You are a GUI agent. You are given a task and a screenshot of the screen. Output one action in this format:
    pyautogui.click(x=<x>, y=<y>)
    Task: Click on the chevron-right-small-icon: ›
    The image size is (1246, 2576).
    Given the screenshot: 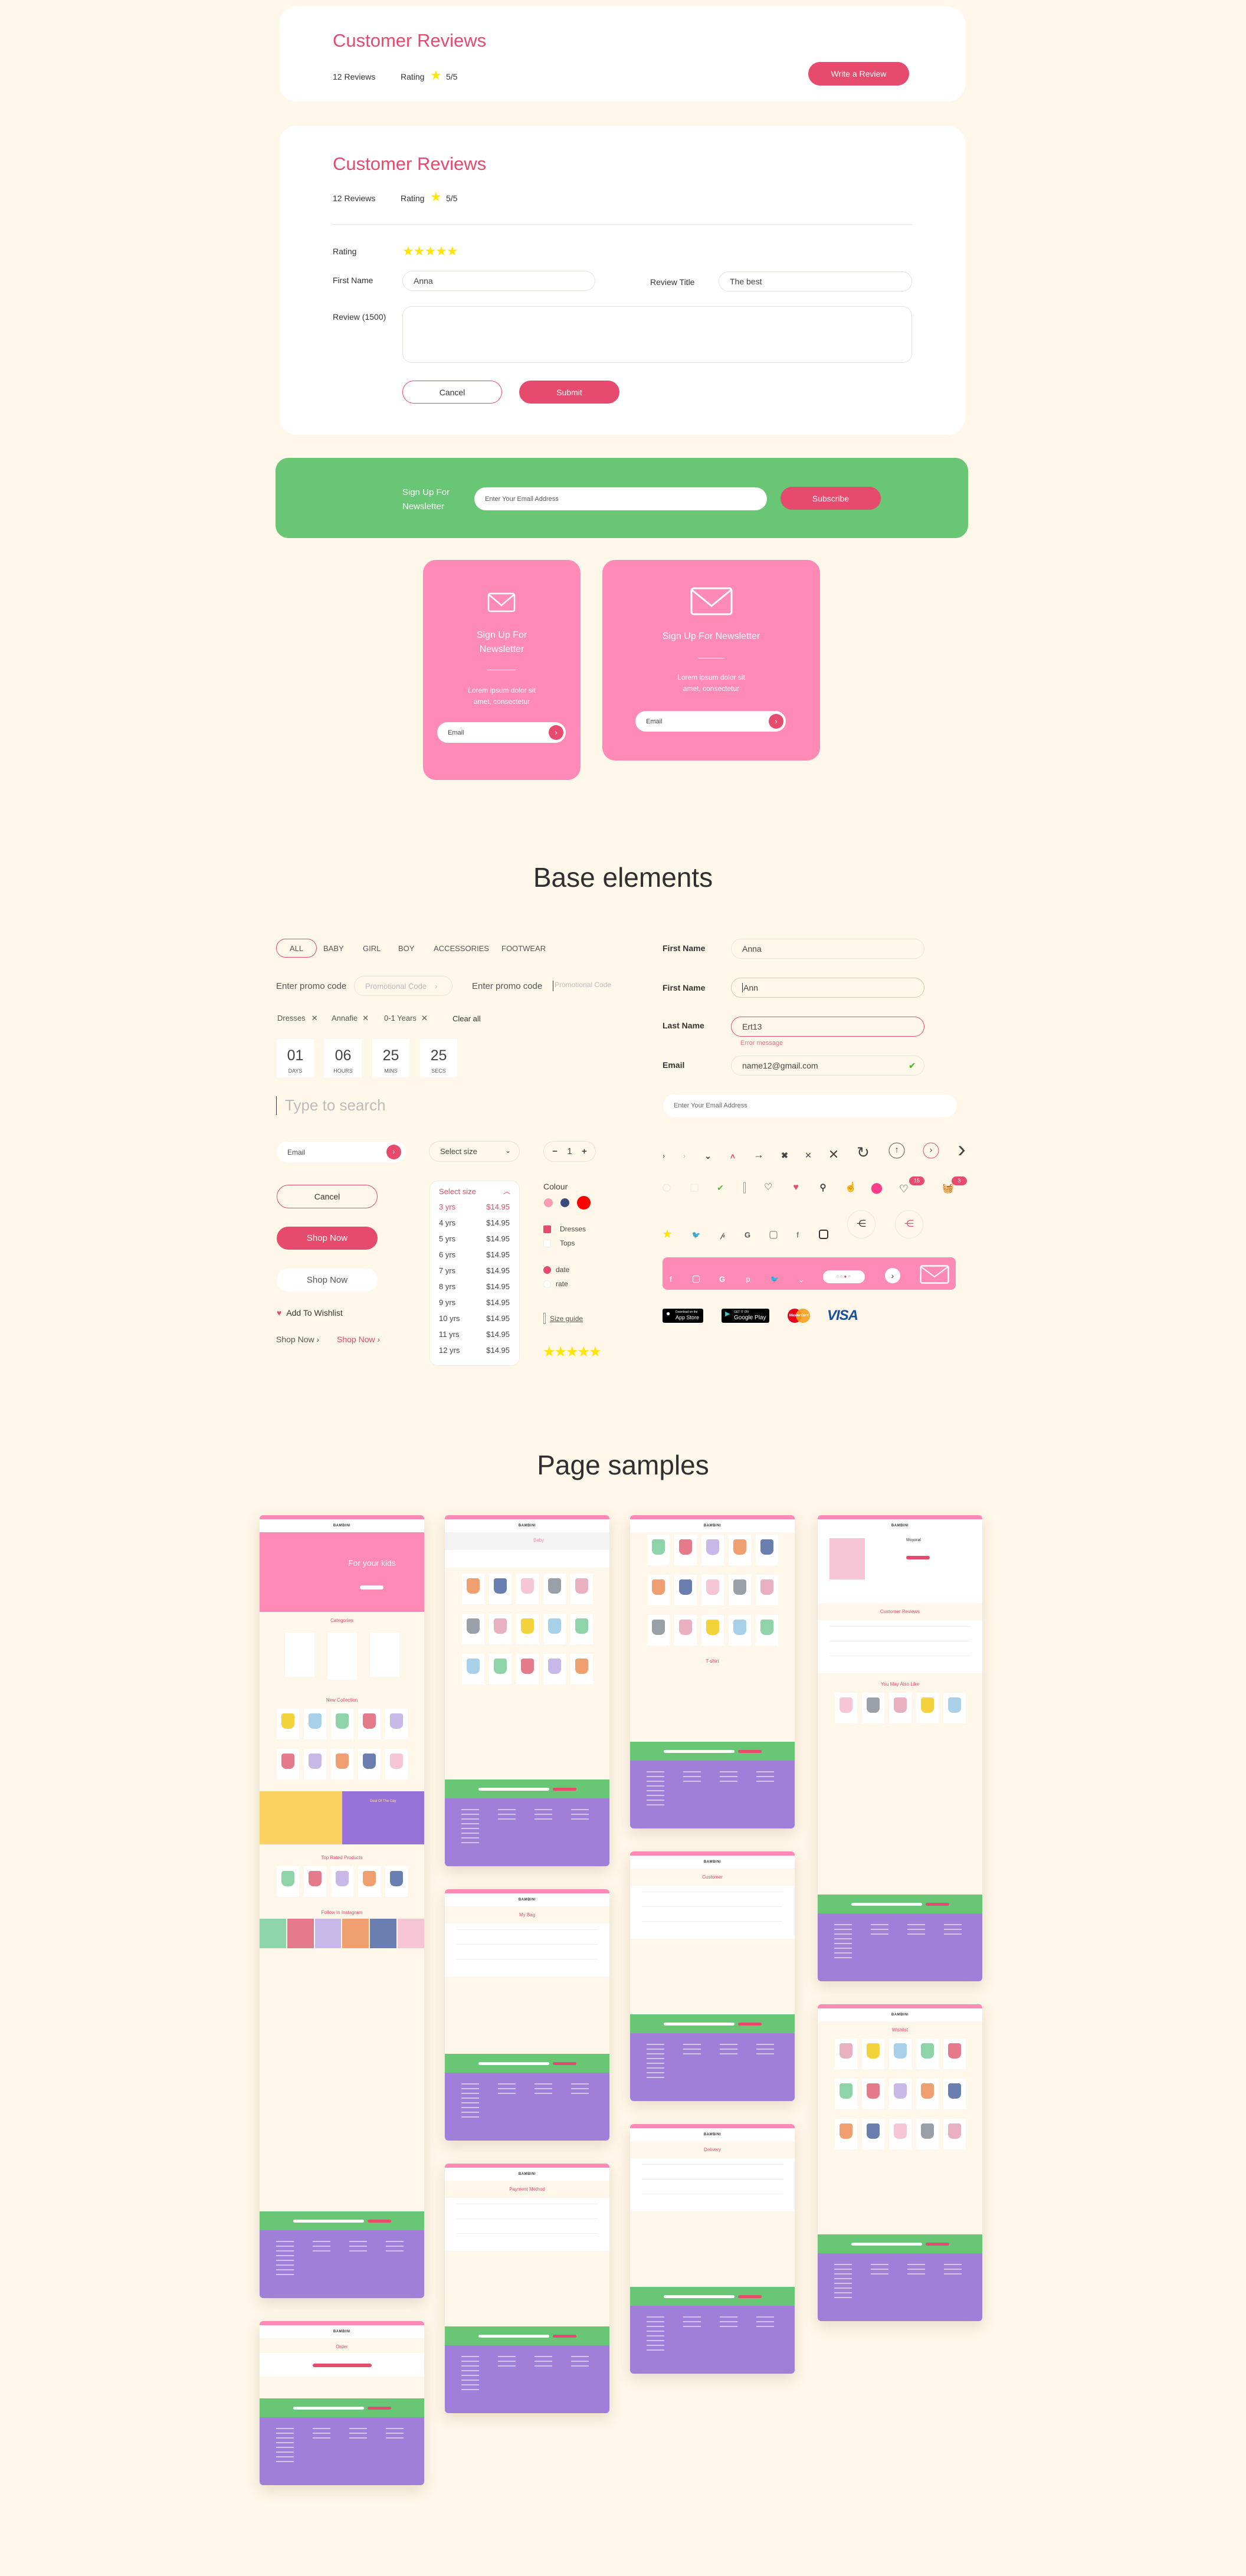 What is the action you would take?
    pyautogui.click(x=664, y=1156)
    